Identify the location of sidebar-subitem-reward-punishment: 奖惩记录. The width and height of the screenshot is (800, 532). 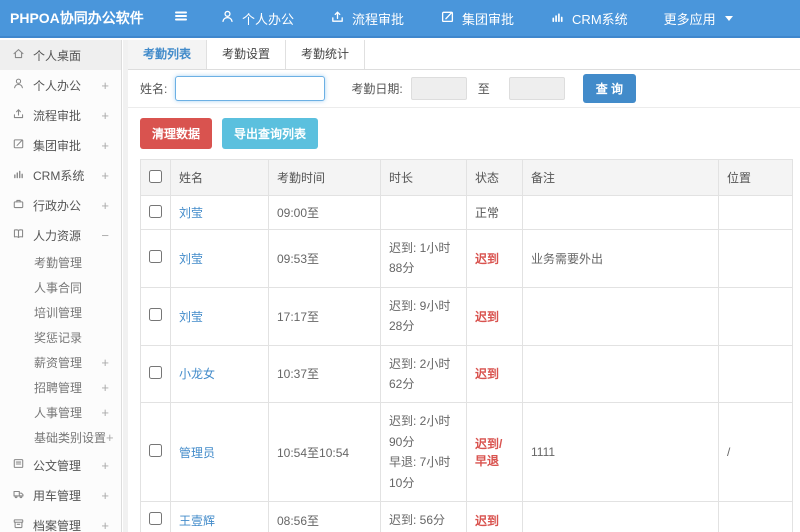
(60, 337).